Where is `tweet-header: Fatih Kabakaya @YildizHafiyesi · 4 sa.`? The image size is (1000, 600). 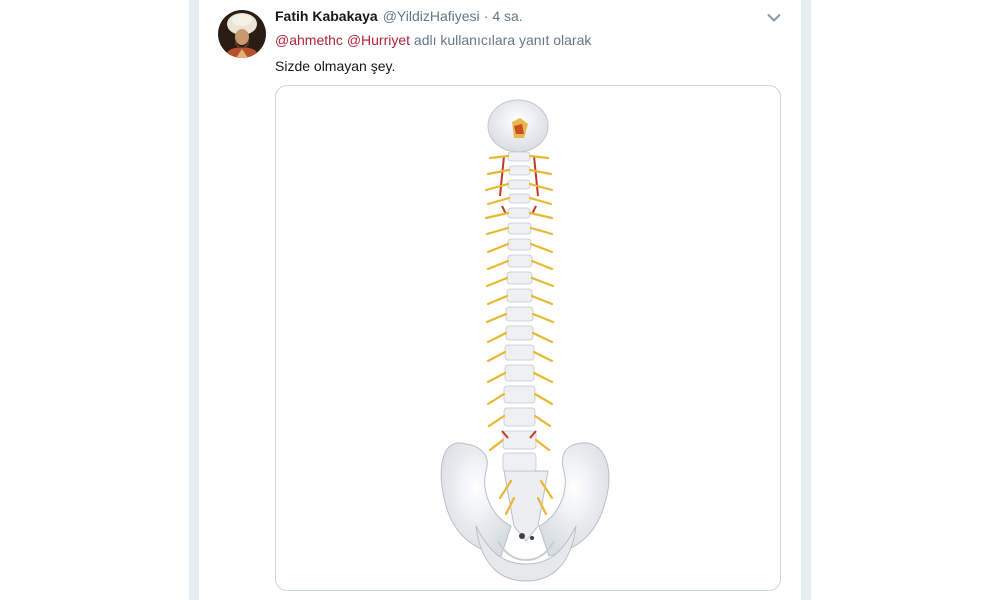
tweet-header: Fatih Kabakaya @YildizHafiyesi · 4 sa. is located at coordinates (399, 18).